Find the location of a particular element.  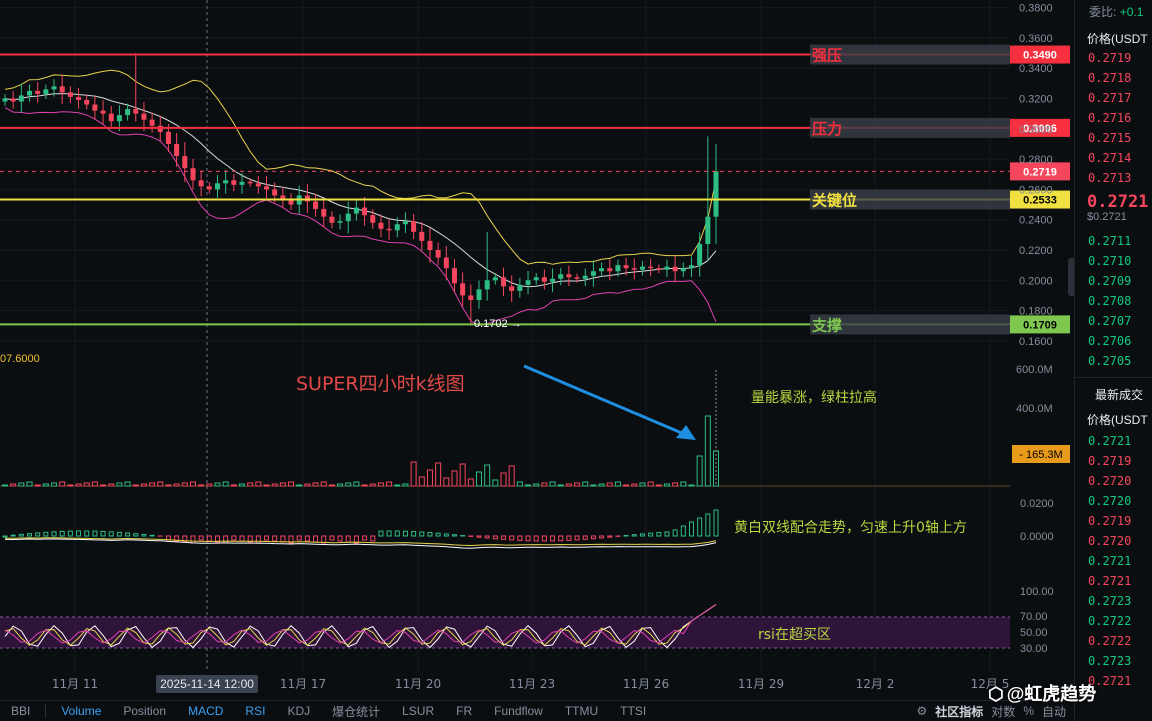

tab-separator is located at coordinates (46, 711).